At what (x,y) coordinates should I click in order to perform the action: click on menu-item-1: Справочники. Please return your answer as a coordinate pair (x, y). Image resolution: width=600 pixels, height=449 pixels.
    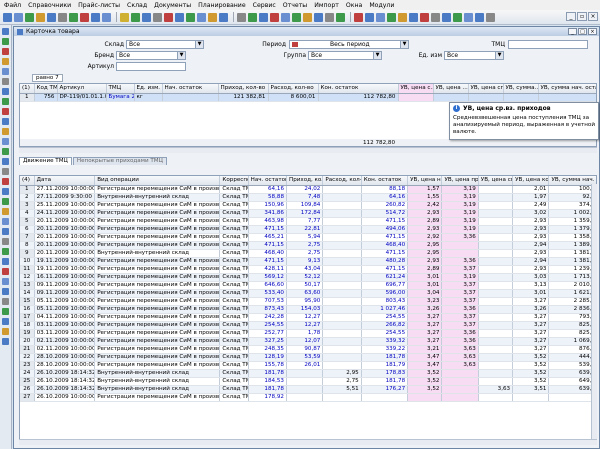
    Looking at the image, I should click on (49, 5).